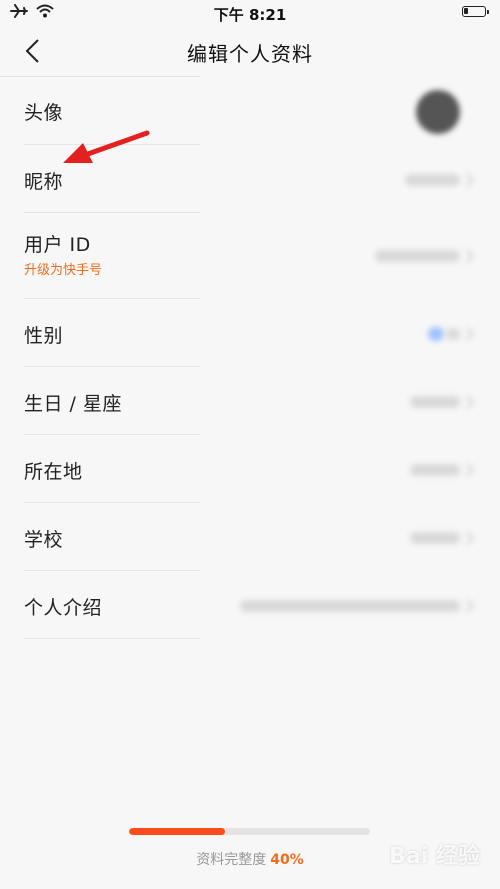 This screenshot has width=500, height=889. I want to click on completion-progress-fill, so click(177, 831).